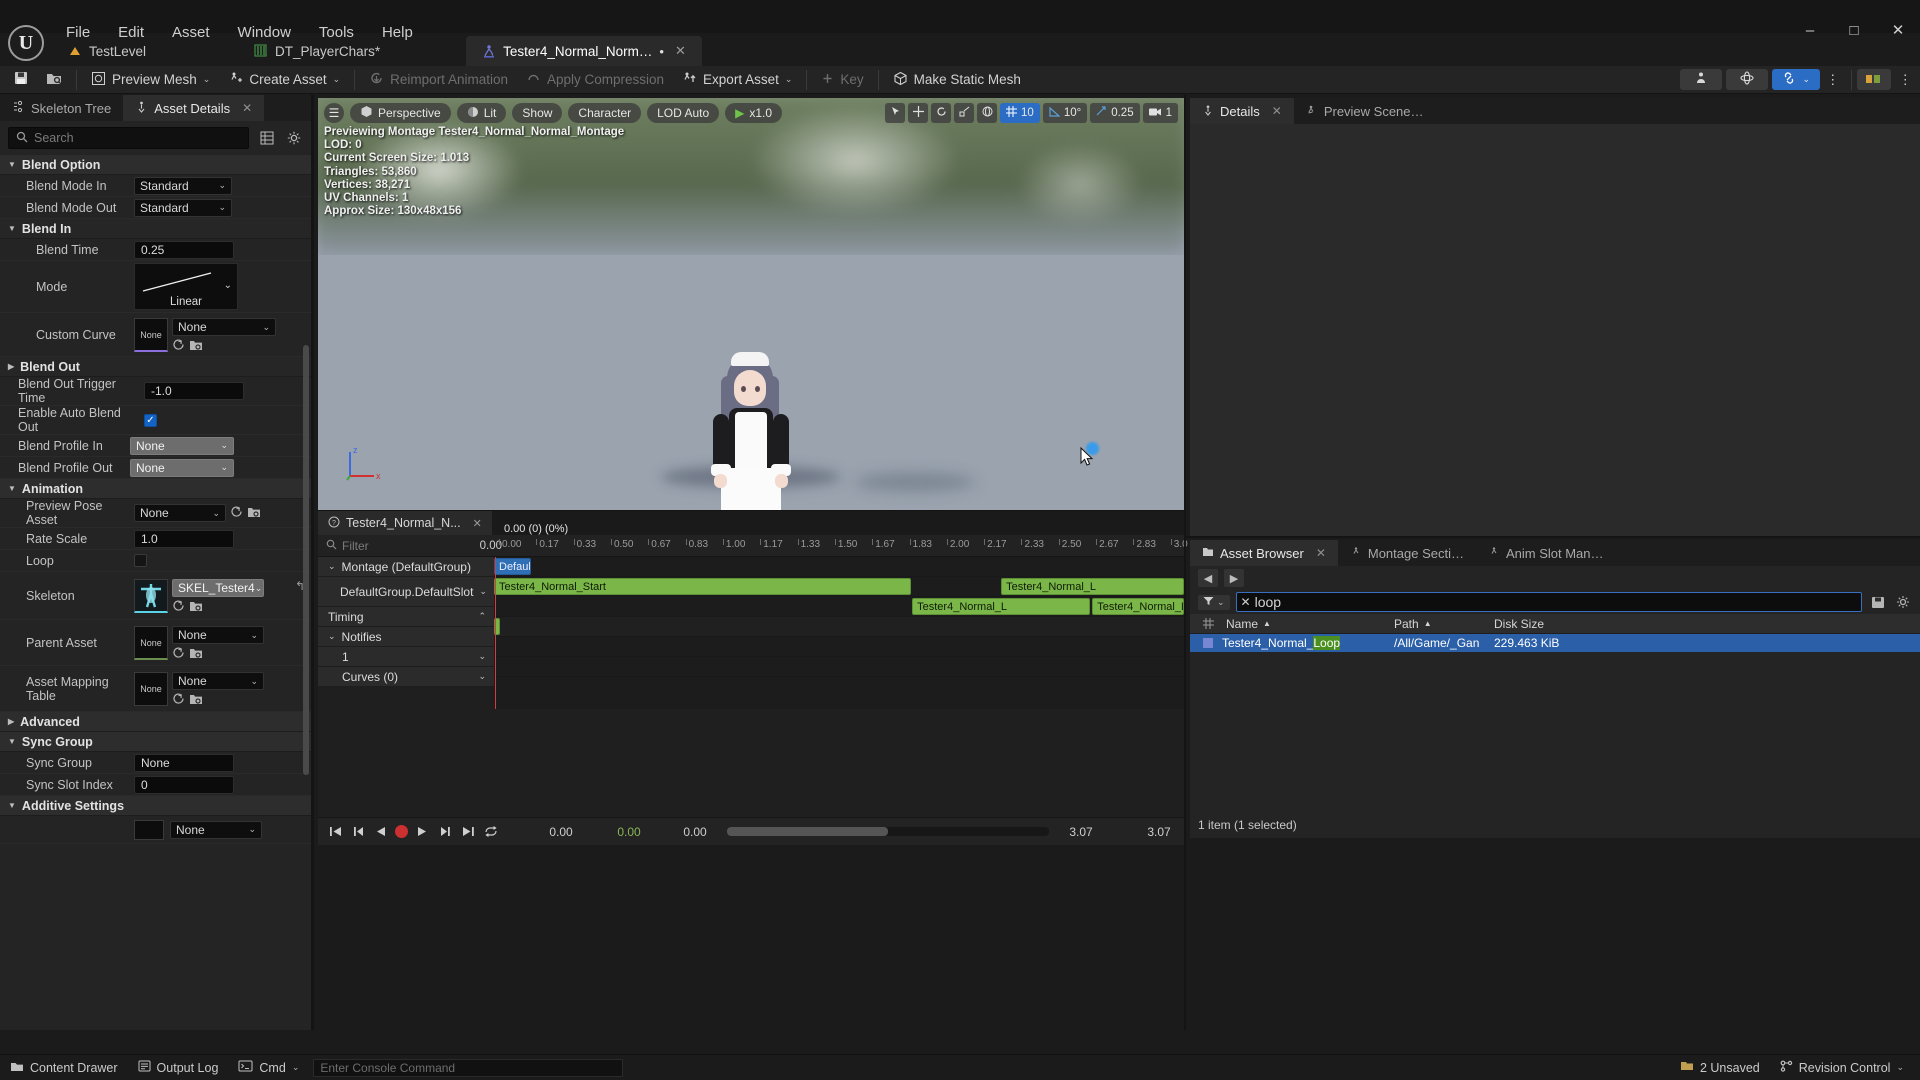 Image resolution: width=1920 pixels, height=1080 pixels. Describe the element at coordinates (406, 637) in the screenshot. I see `track-header-notifies: ⌄ Notifies` at that location.